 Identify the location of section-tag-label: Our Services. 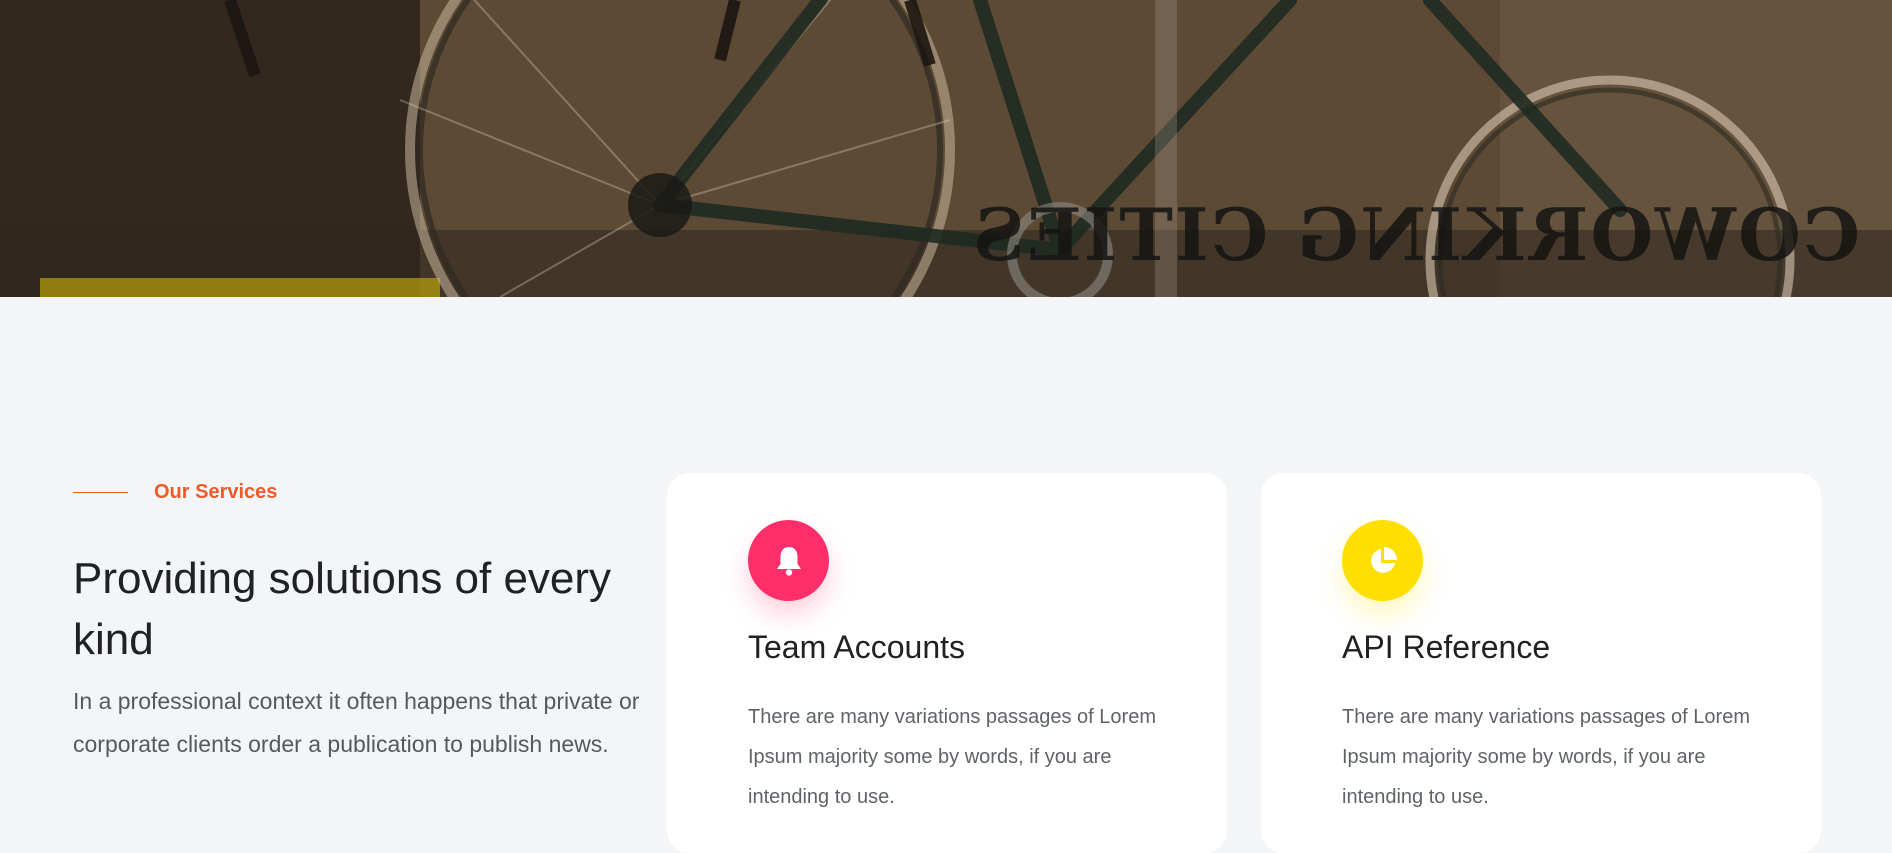
(216, 491).